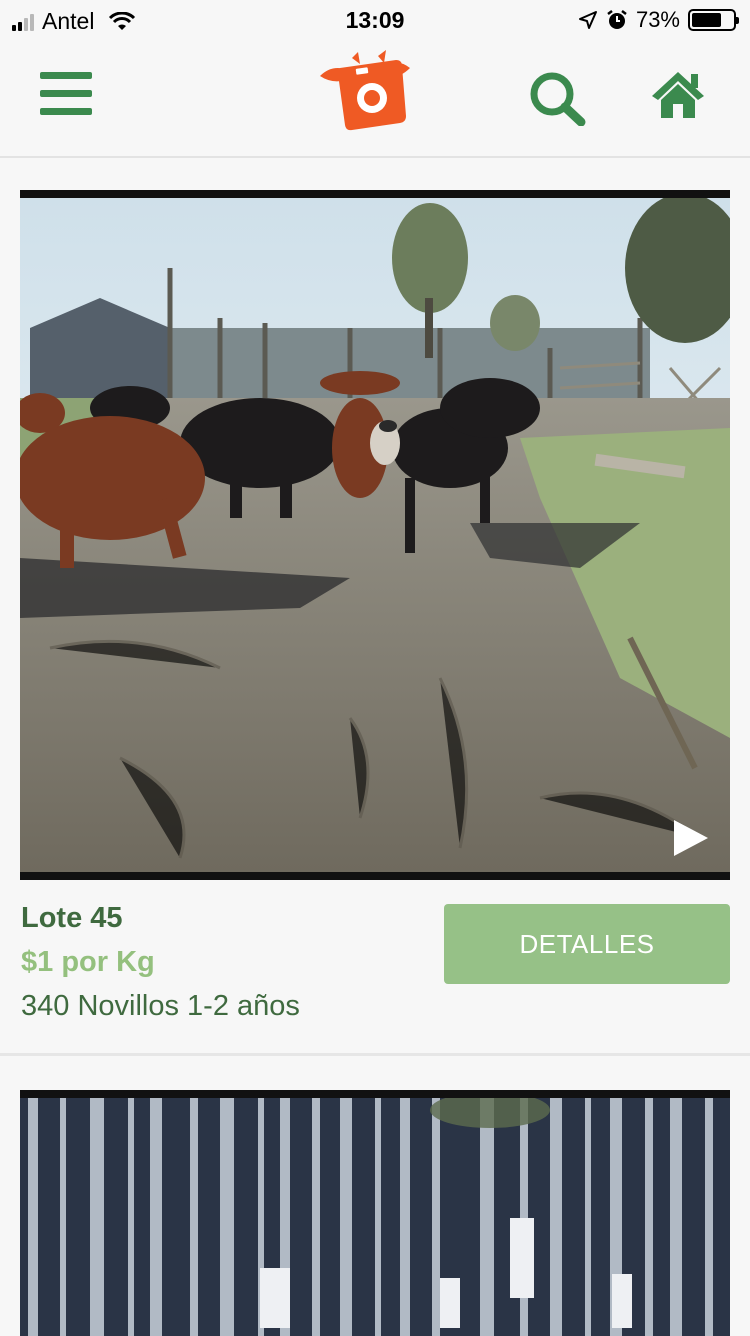 Image resolution: width=750 pixels, height=1336 pixels. Describe the element at coordinates (557, 98) in the screenshot. I see `search-icon` at that location.